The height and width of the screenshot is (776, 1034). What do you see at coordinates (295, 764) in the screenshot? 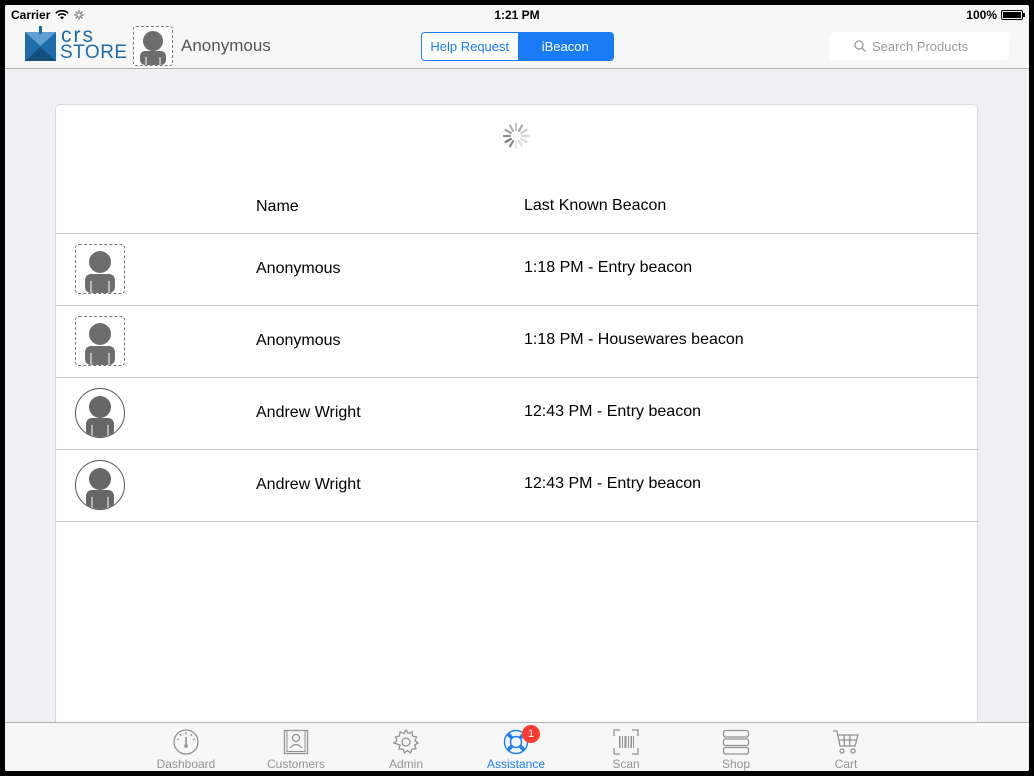
I see `tab-label: Customers` at bounding box center [295, 764].